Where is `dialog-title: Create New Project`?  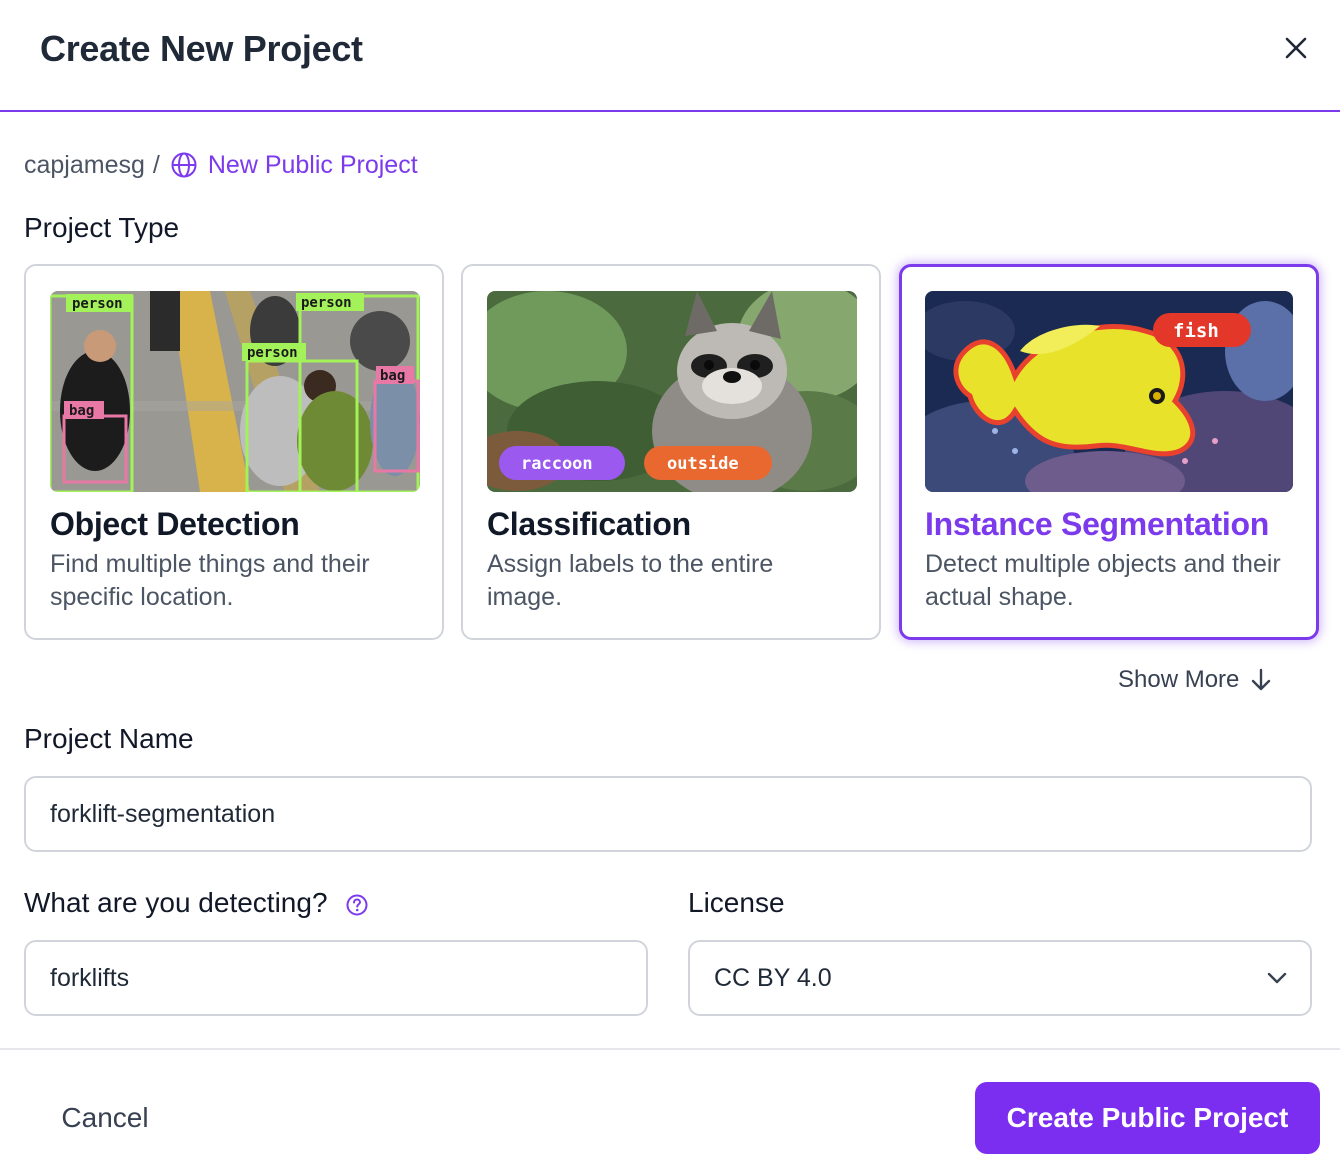
dialog-title: Create New Project is located at coordinates (201, 48).